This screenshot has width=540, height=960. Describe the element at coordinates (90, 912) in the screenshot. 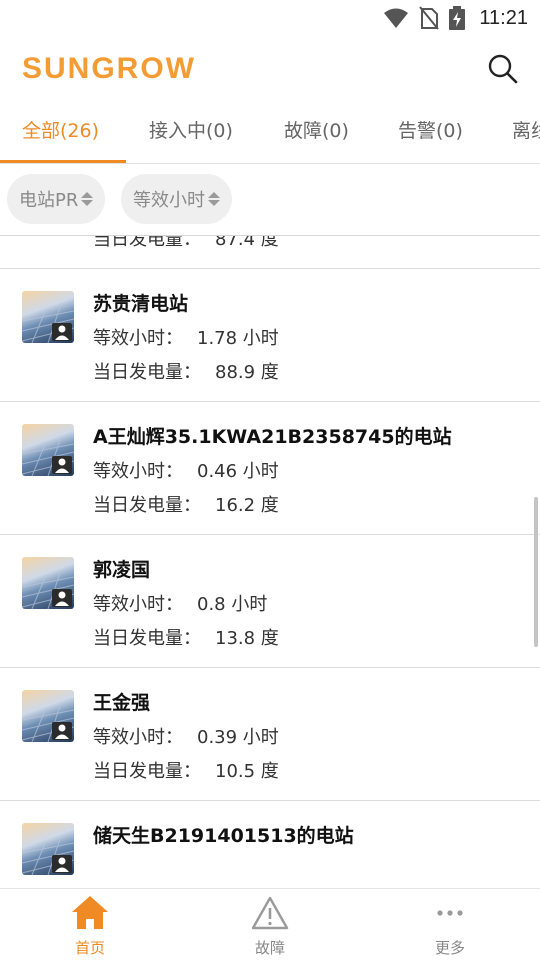

I see `home-icon` at that location.